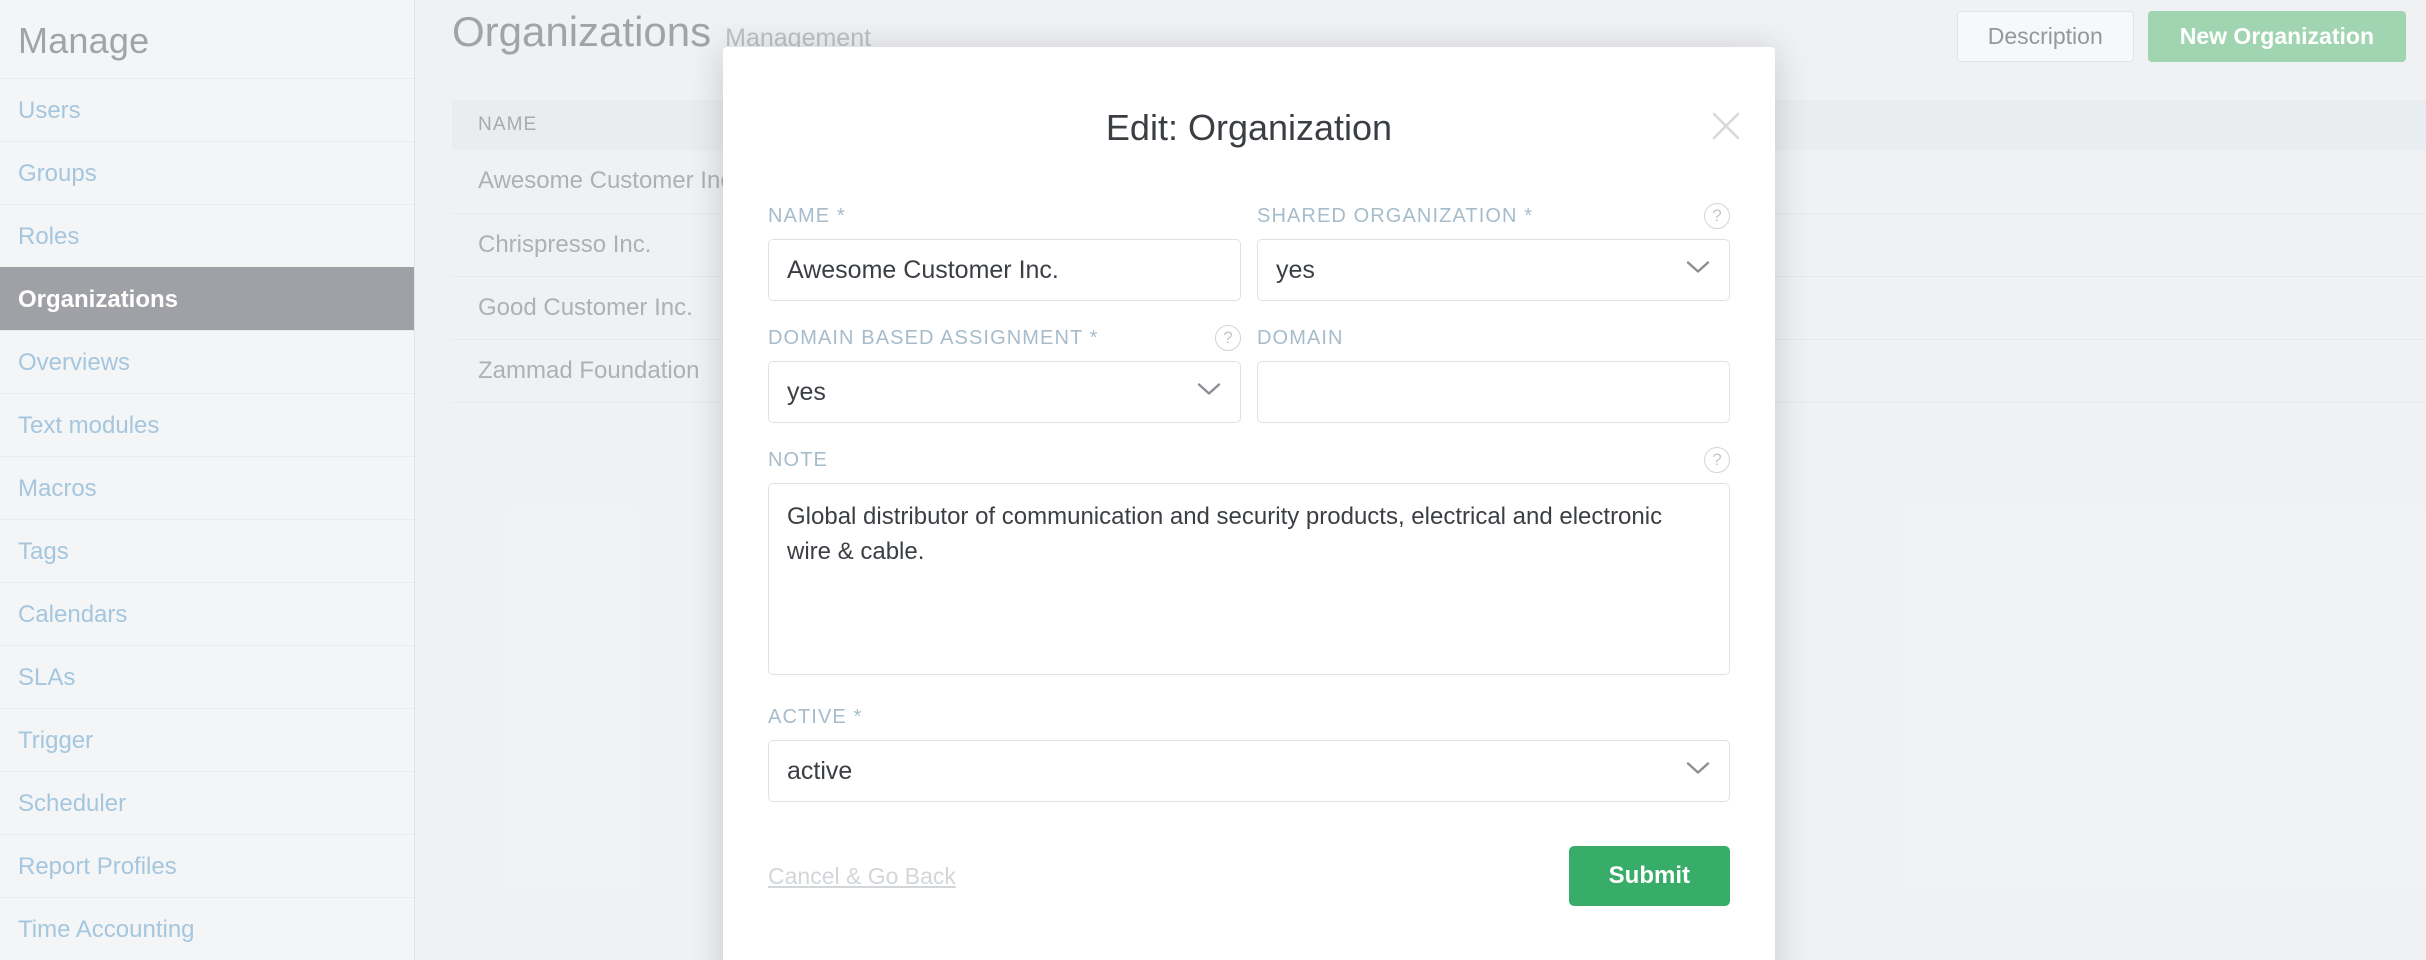 The height and width of the screenshot is (960, 2426). I want to click on note-textarea, so click(1249, 579).